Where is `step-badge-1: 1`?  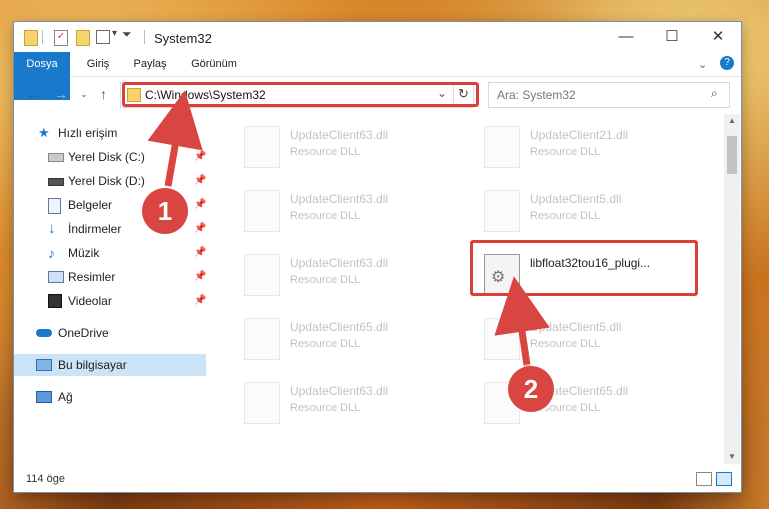
step-badge-1: 1 is located at coordinates (165, 211).